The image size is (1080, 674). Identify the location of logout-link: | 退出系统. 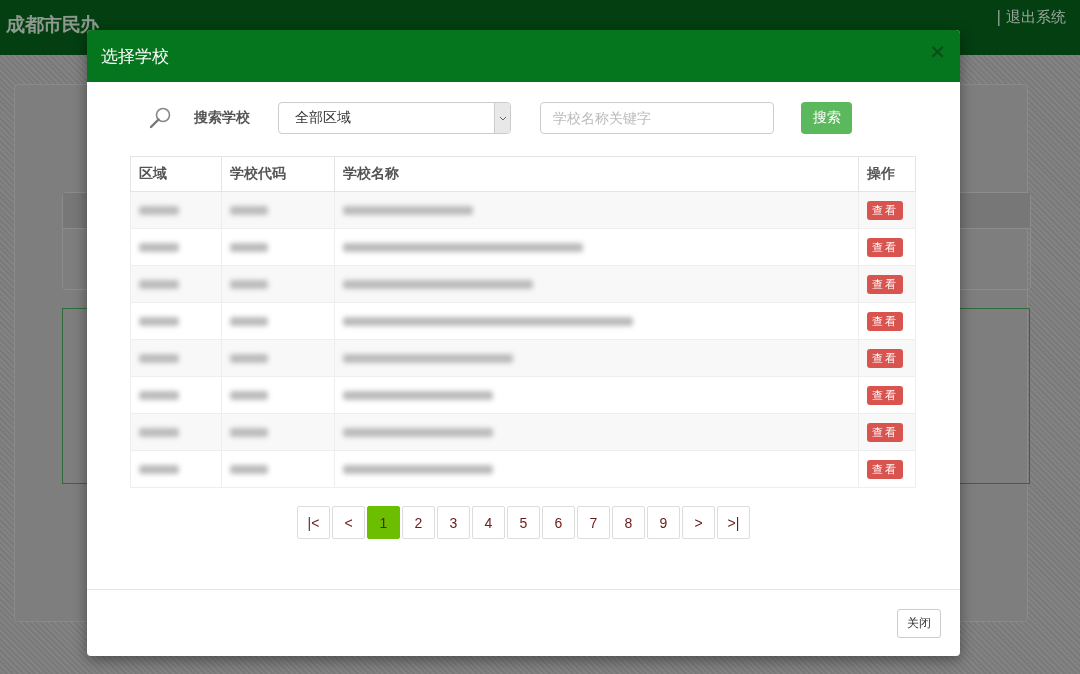
(1031, 17).